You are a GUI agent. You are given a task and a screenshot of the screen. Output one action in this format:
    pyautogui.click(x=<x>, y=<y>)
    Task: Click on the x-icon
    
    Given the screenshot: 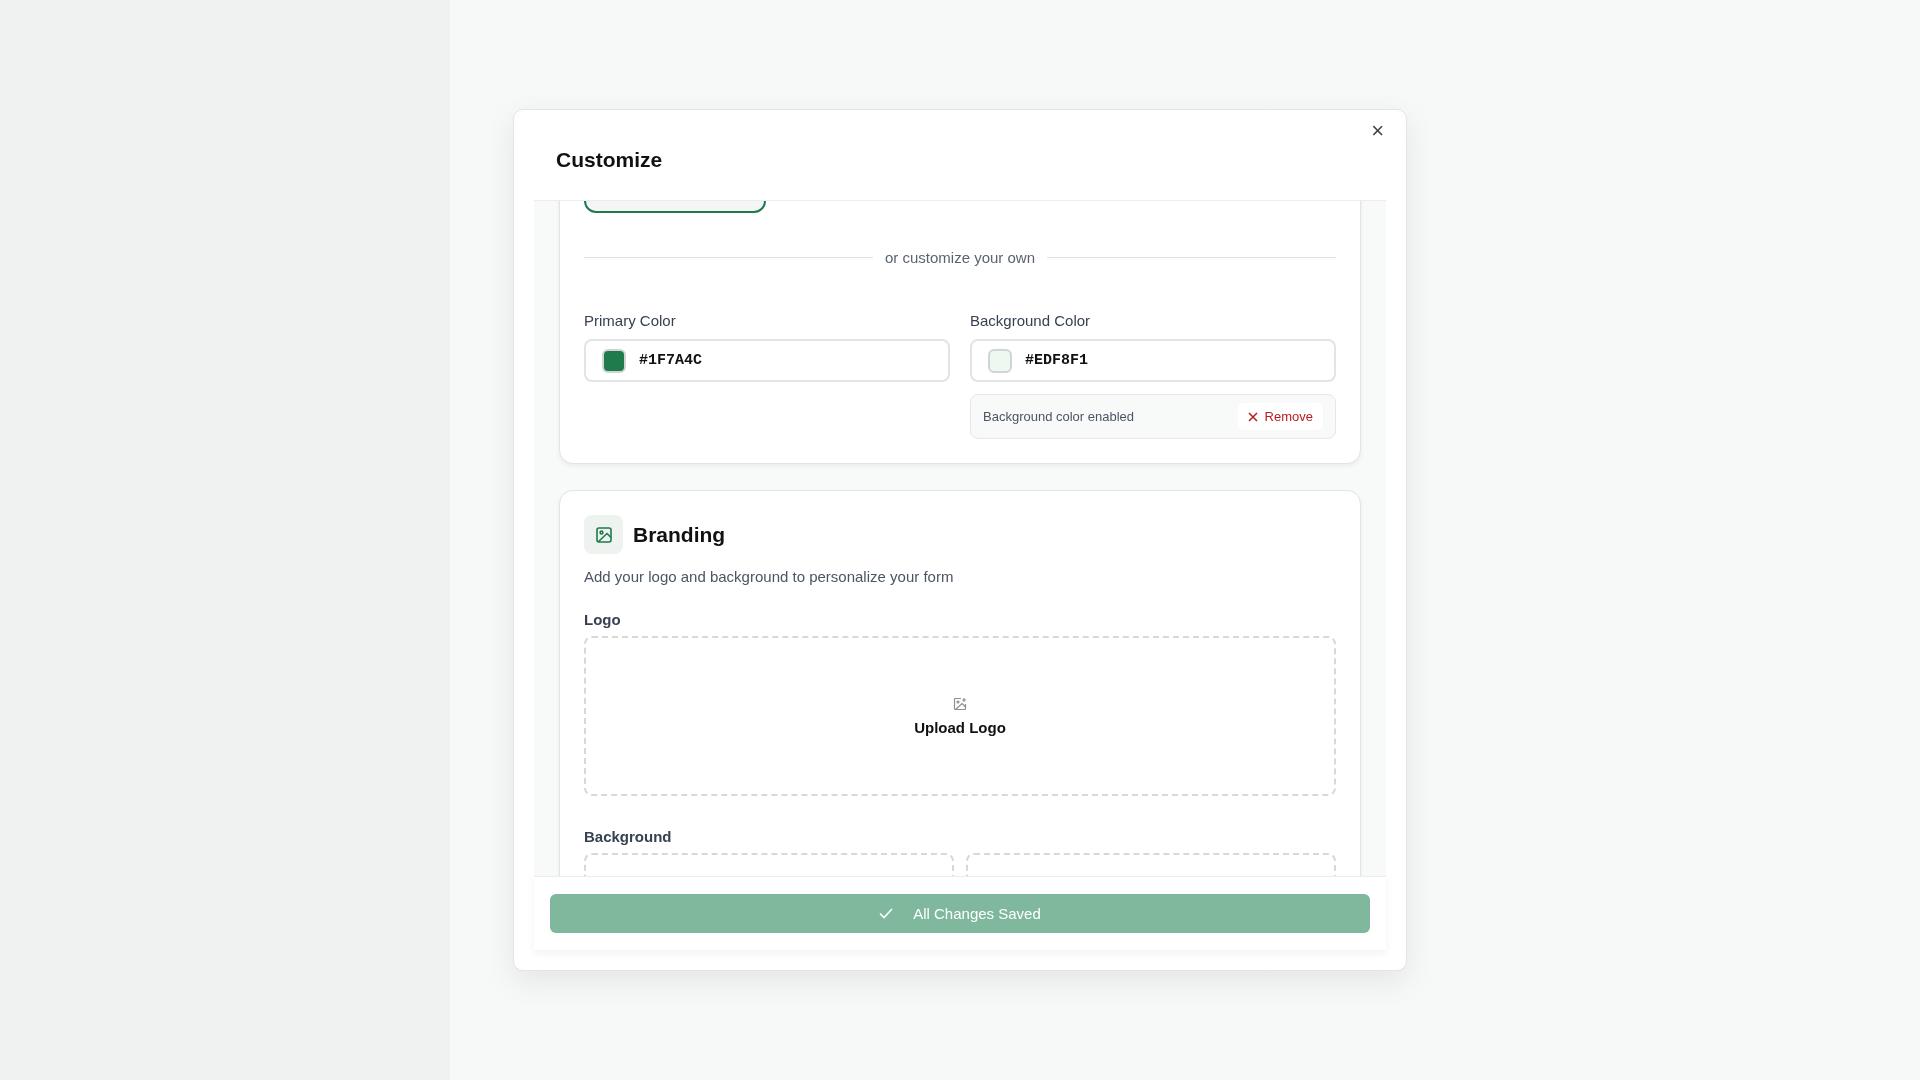 What is the action you would take?
    pyautogui.click(x=1252, y=416)
    